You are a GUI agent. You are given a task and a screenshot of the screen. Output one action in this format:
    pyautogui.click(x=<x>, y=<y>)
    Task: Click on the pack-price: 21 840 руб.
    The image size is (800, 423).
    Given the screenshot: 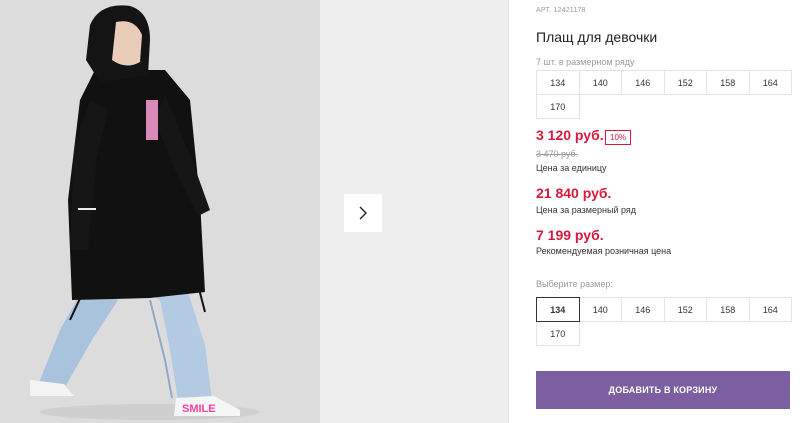 What is the action you would take?
    pyautogui.click(x=574, y=193)
    